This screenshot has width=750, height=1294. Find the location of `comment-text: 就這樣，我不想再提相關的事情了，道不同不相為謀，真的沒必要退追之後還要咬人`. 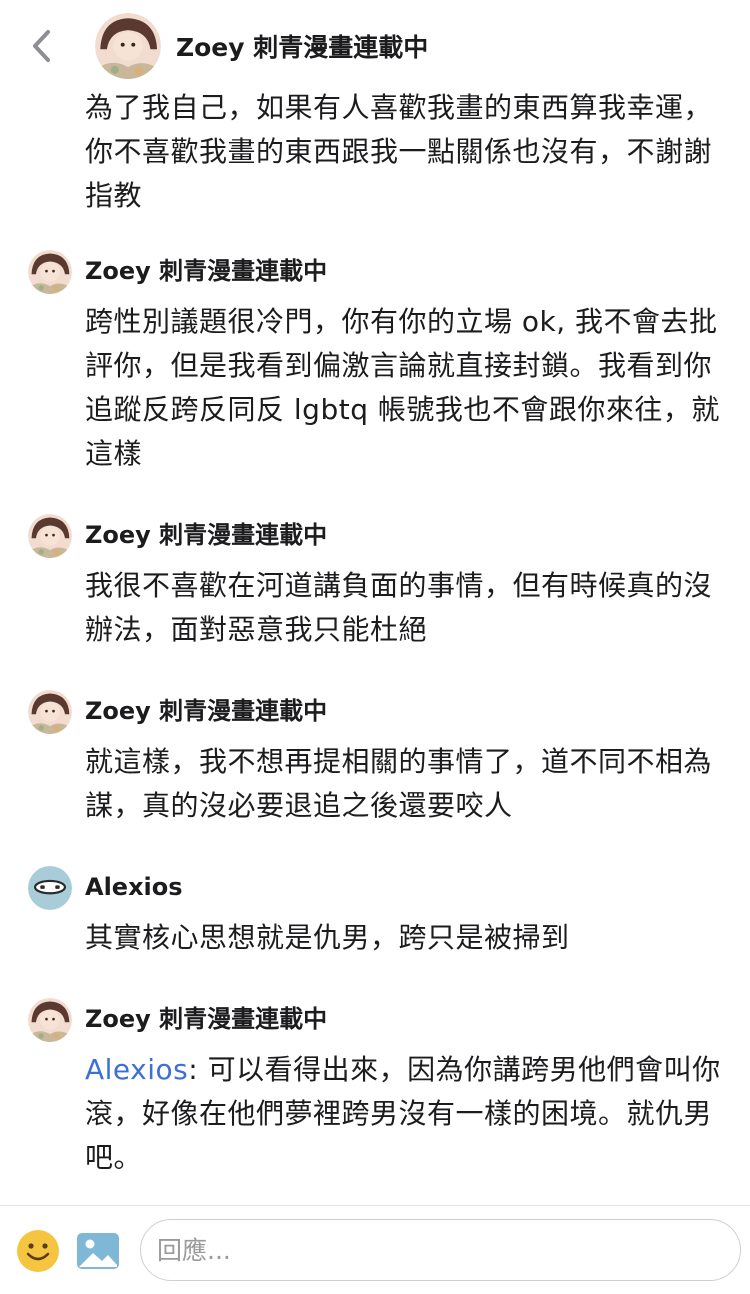

comment-text: 就這樣，我不想再提相關的事情了，道不同不相為謀，真的沒必要退追之後還要咬人 is located at coordinates (399, 783).